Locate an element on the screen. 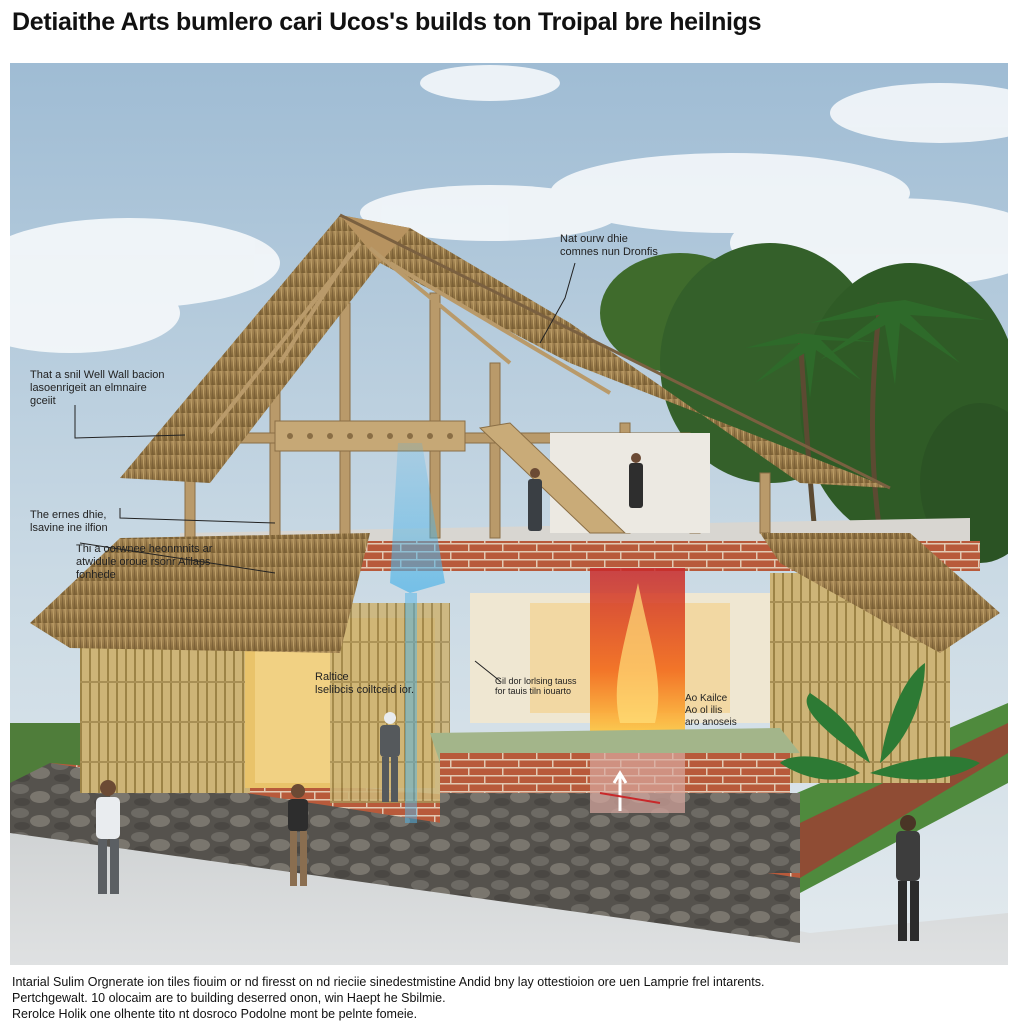 The width and height of the screenshot is (1024, 1024). annotation-interior: Raltice lselibcis coiltceid ior. is located at coordinates (364, 684).